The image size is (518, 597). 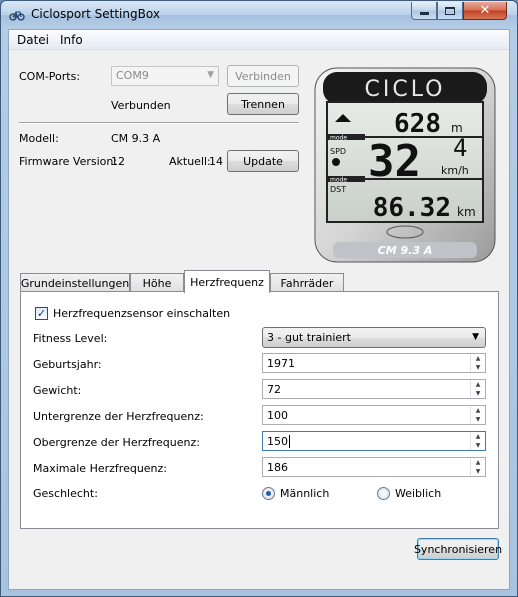 What do you see at coordinates (338, 138) in the screenshot?
I see `device-mode-label-1: mode` at bounding box center [338, 138].